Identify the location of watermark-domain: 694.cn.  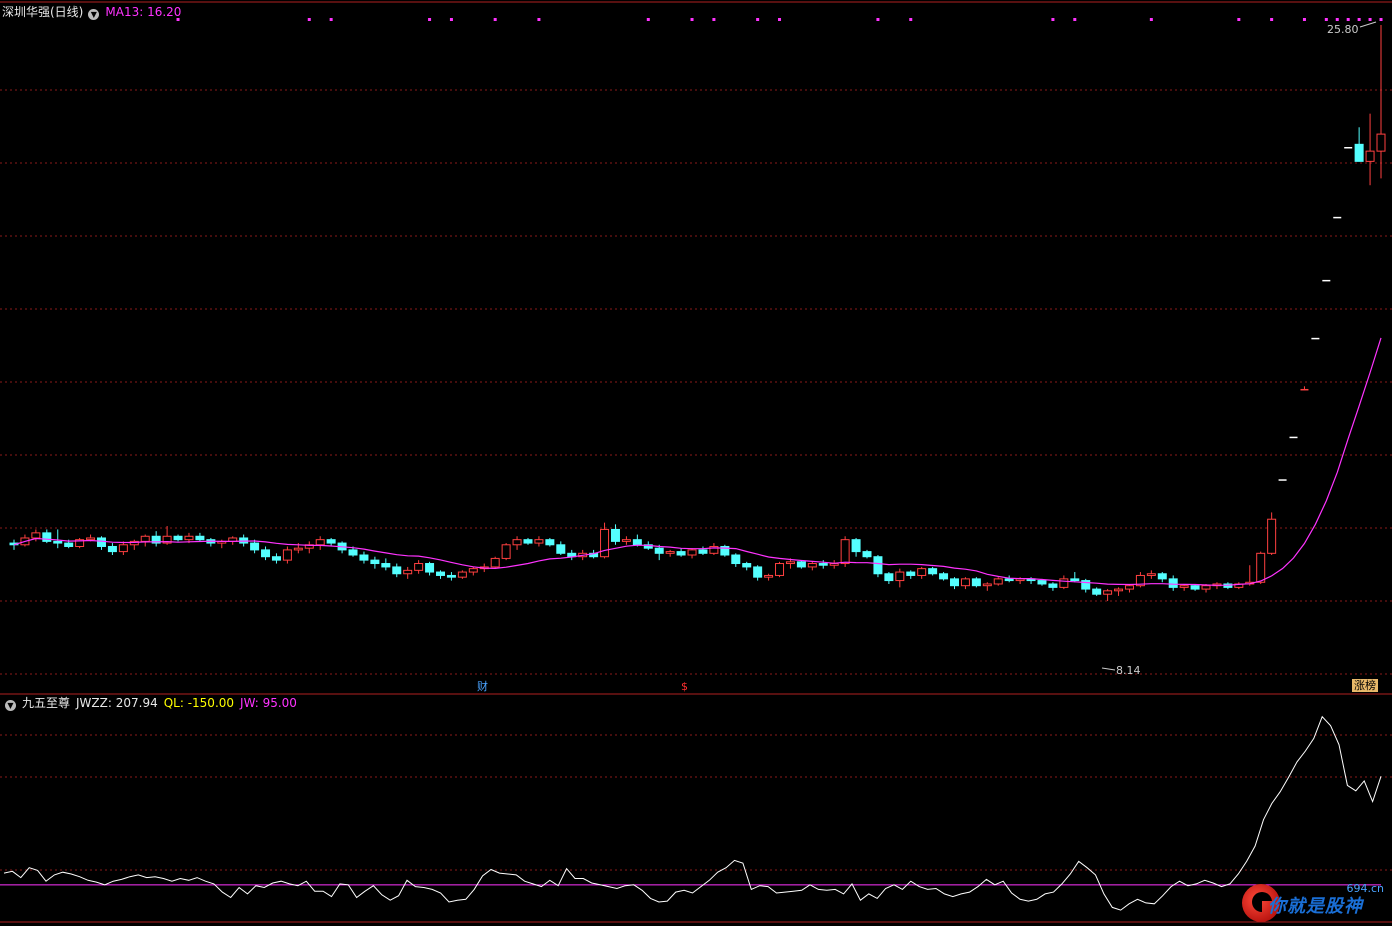
(1365, 888).